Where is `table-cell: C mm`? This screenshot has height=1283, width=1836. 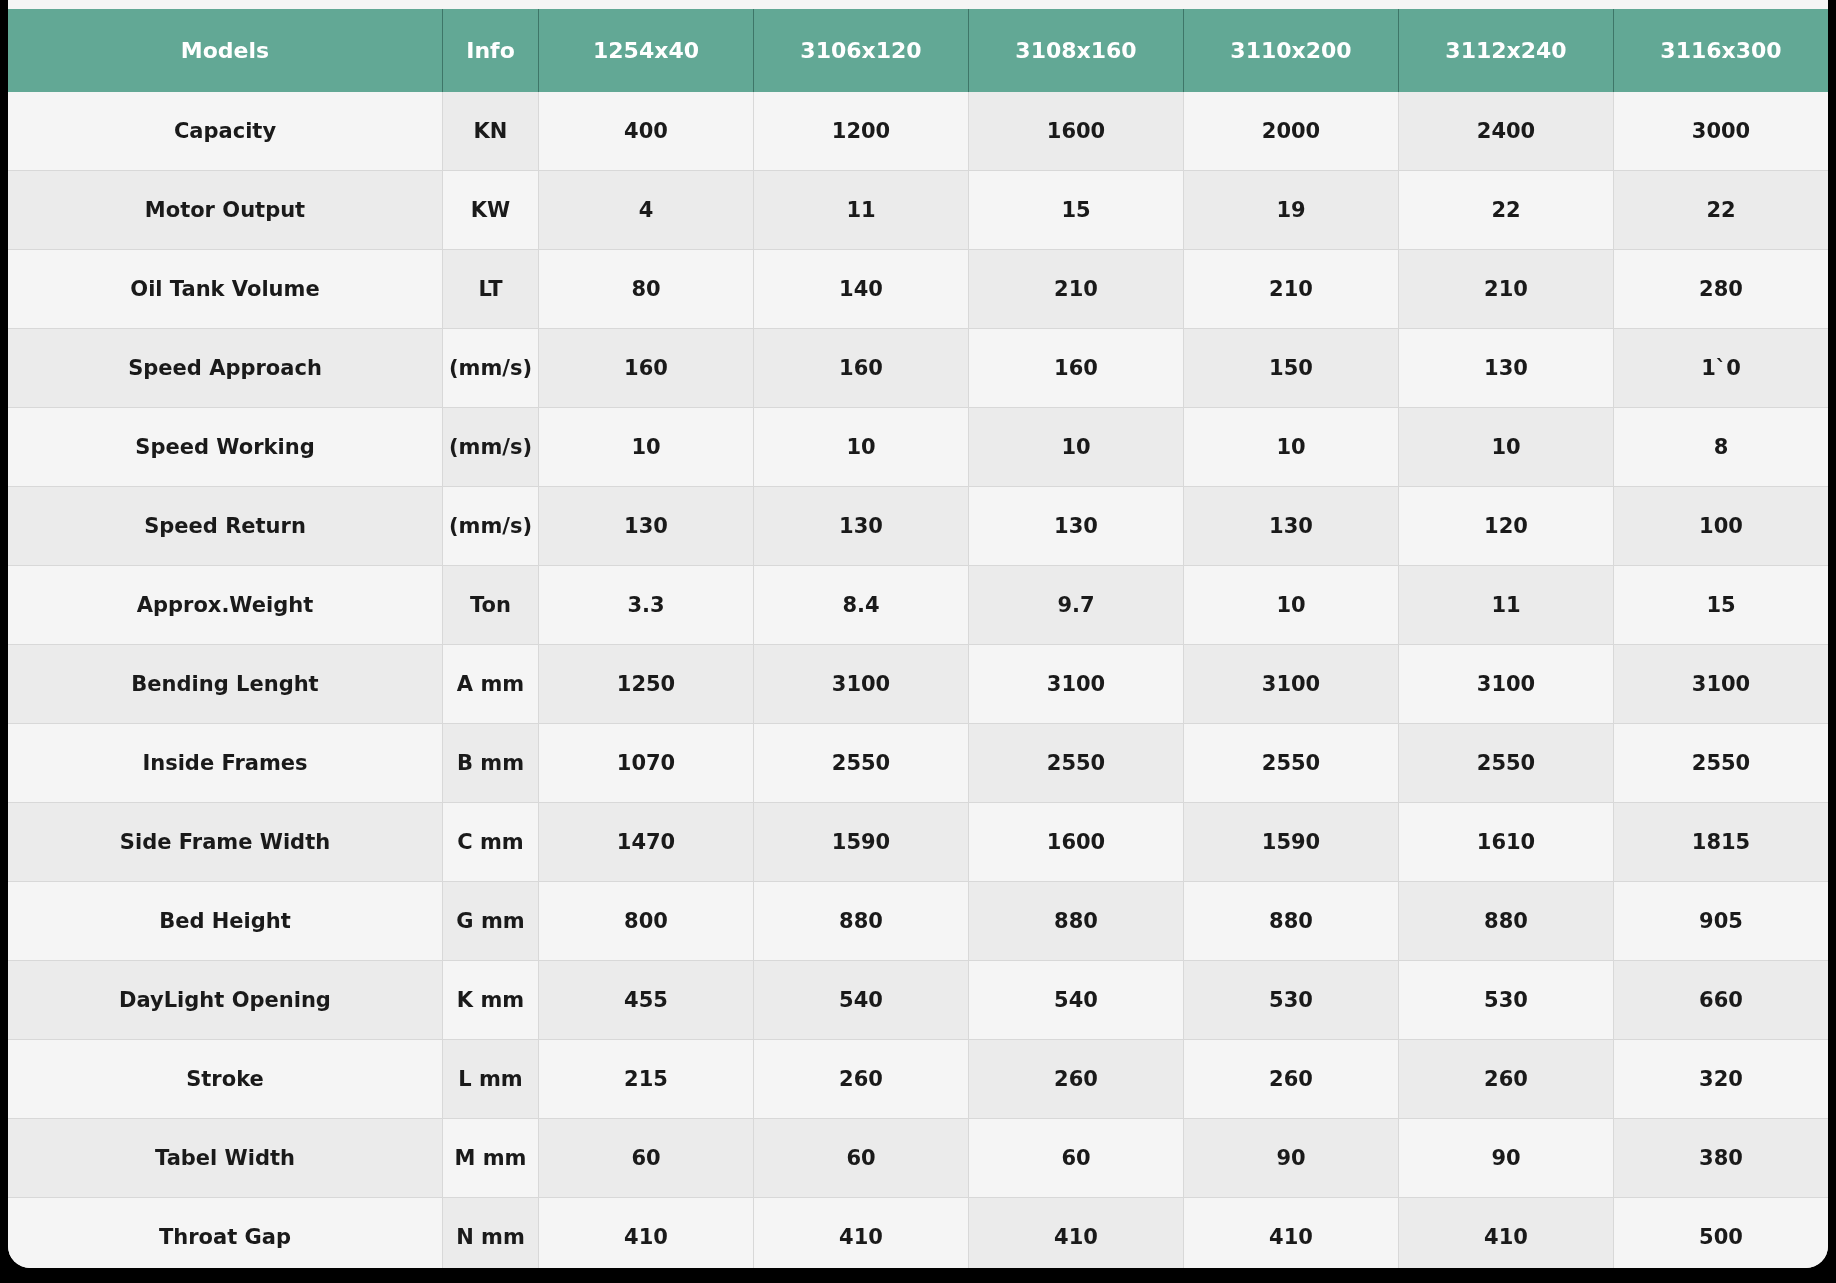
table-cell: C mm is located at coordinates (490, 842).